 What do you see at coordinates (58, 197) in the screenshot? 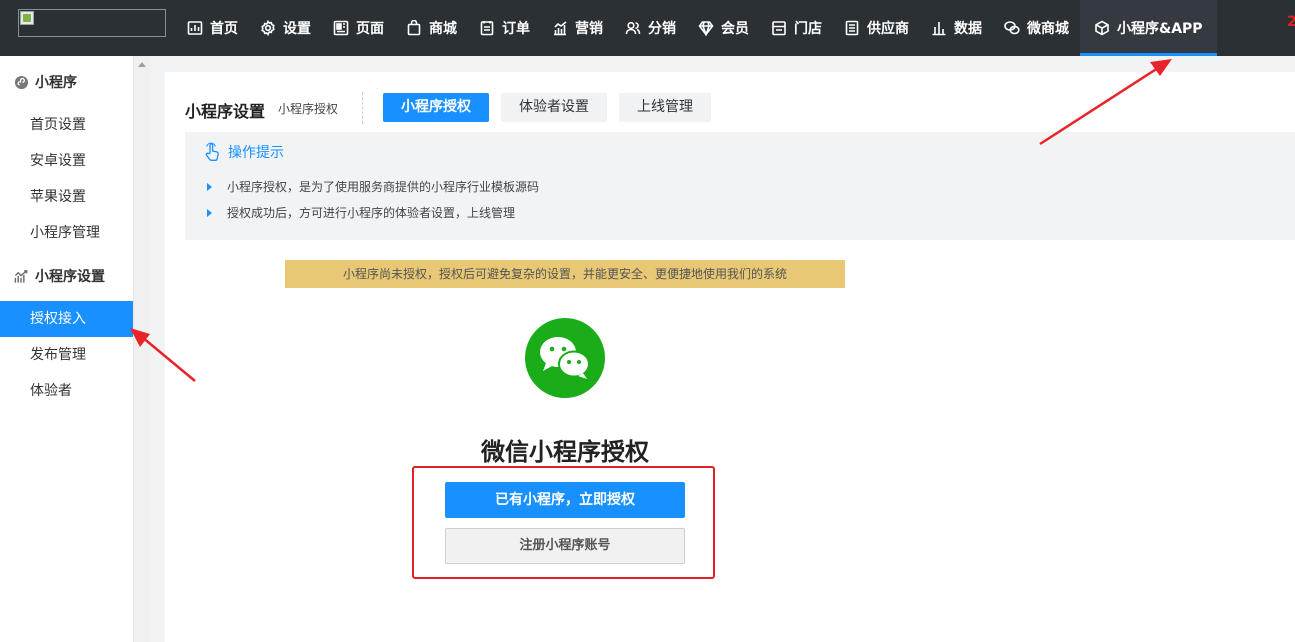
I see `sidebar-item-label: 苹果设置` at bounding box center [58, 197].